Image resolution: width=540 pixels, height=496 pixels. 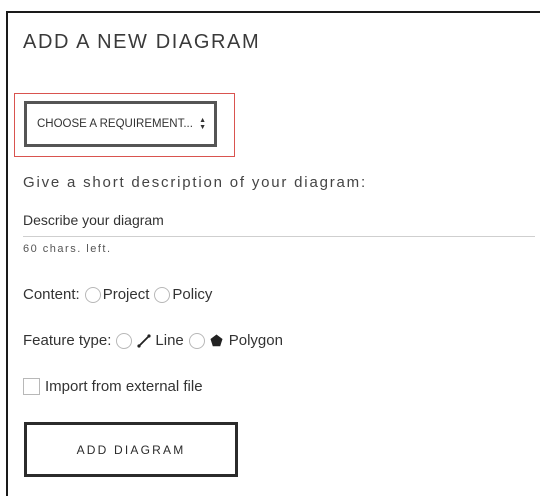 I want to click on import-label: Import from external file, so click(x=124, y=386).